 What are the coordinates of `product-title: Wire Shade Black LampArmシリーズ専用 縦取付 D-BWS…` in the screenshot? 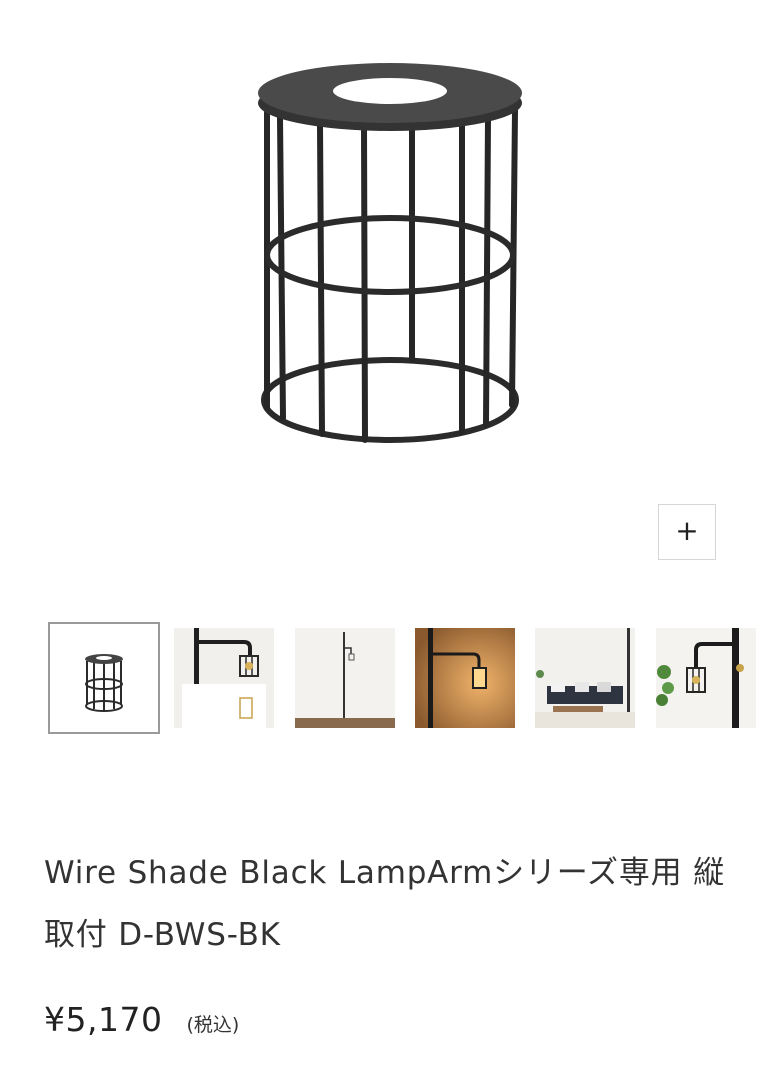 It's located at (384, 904).